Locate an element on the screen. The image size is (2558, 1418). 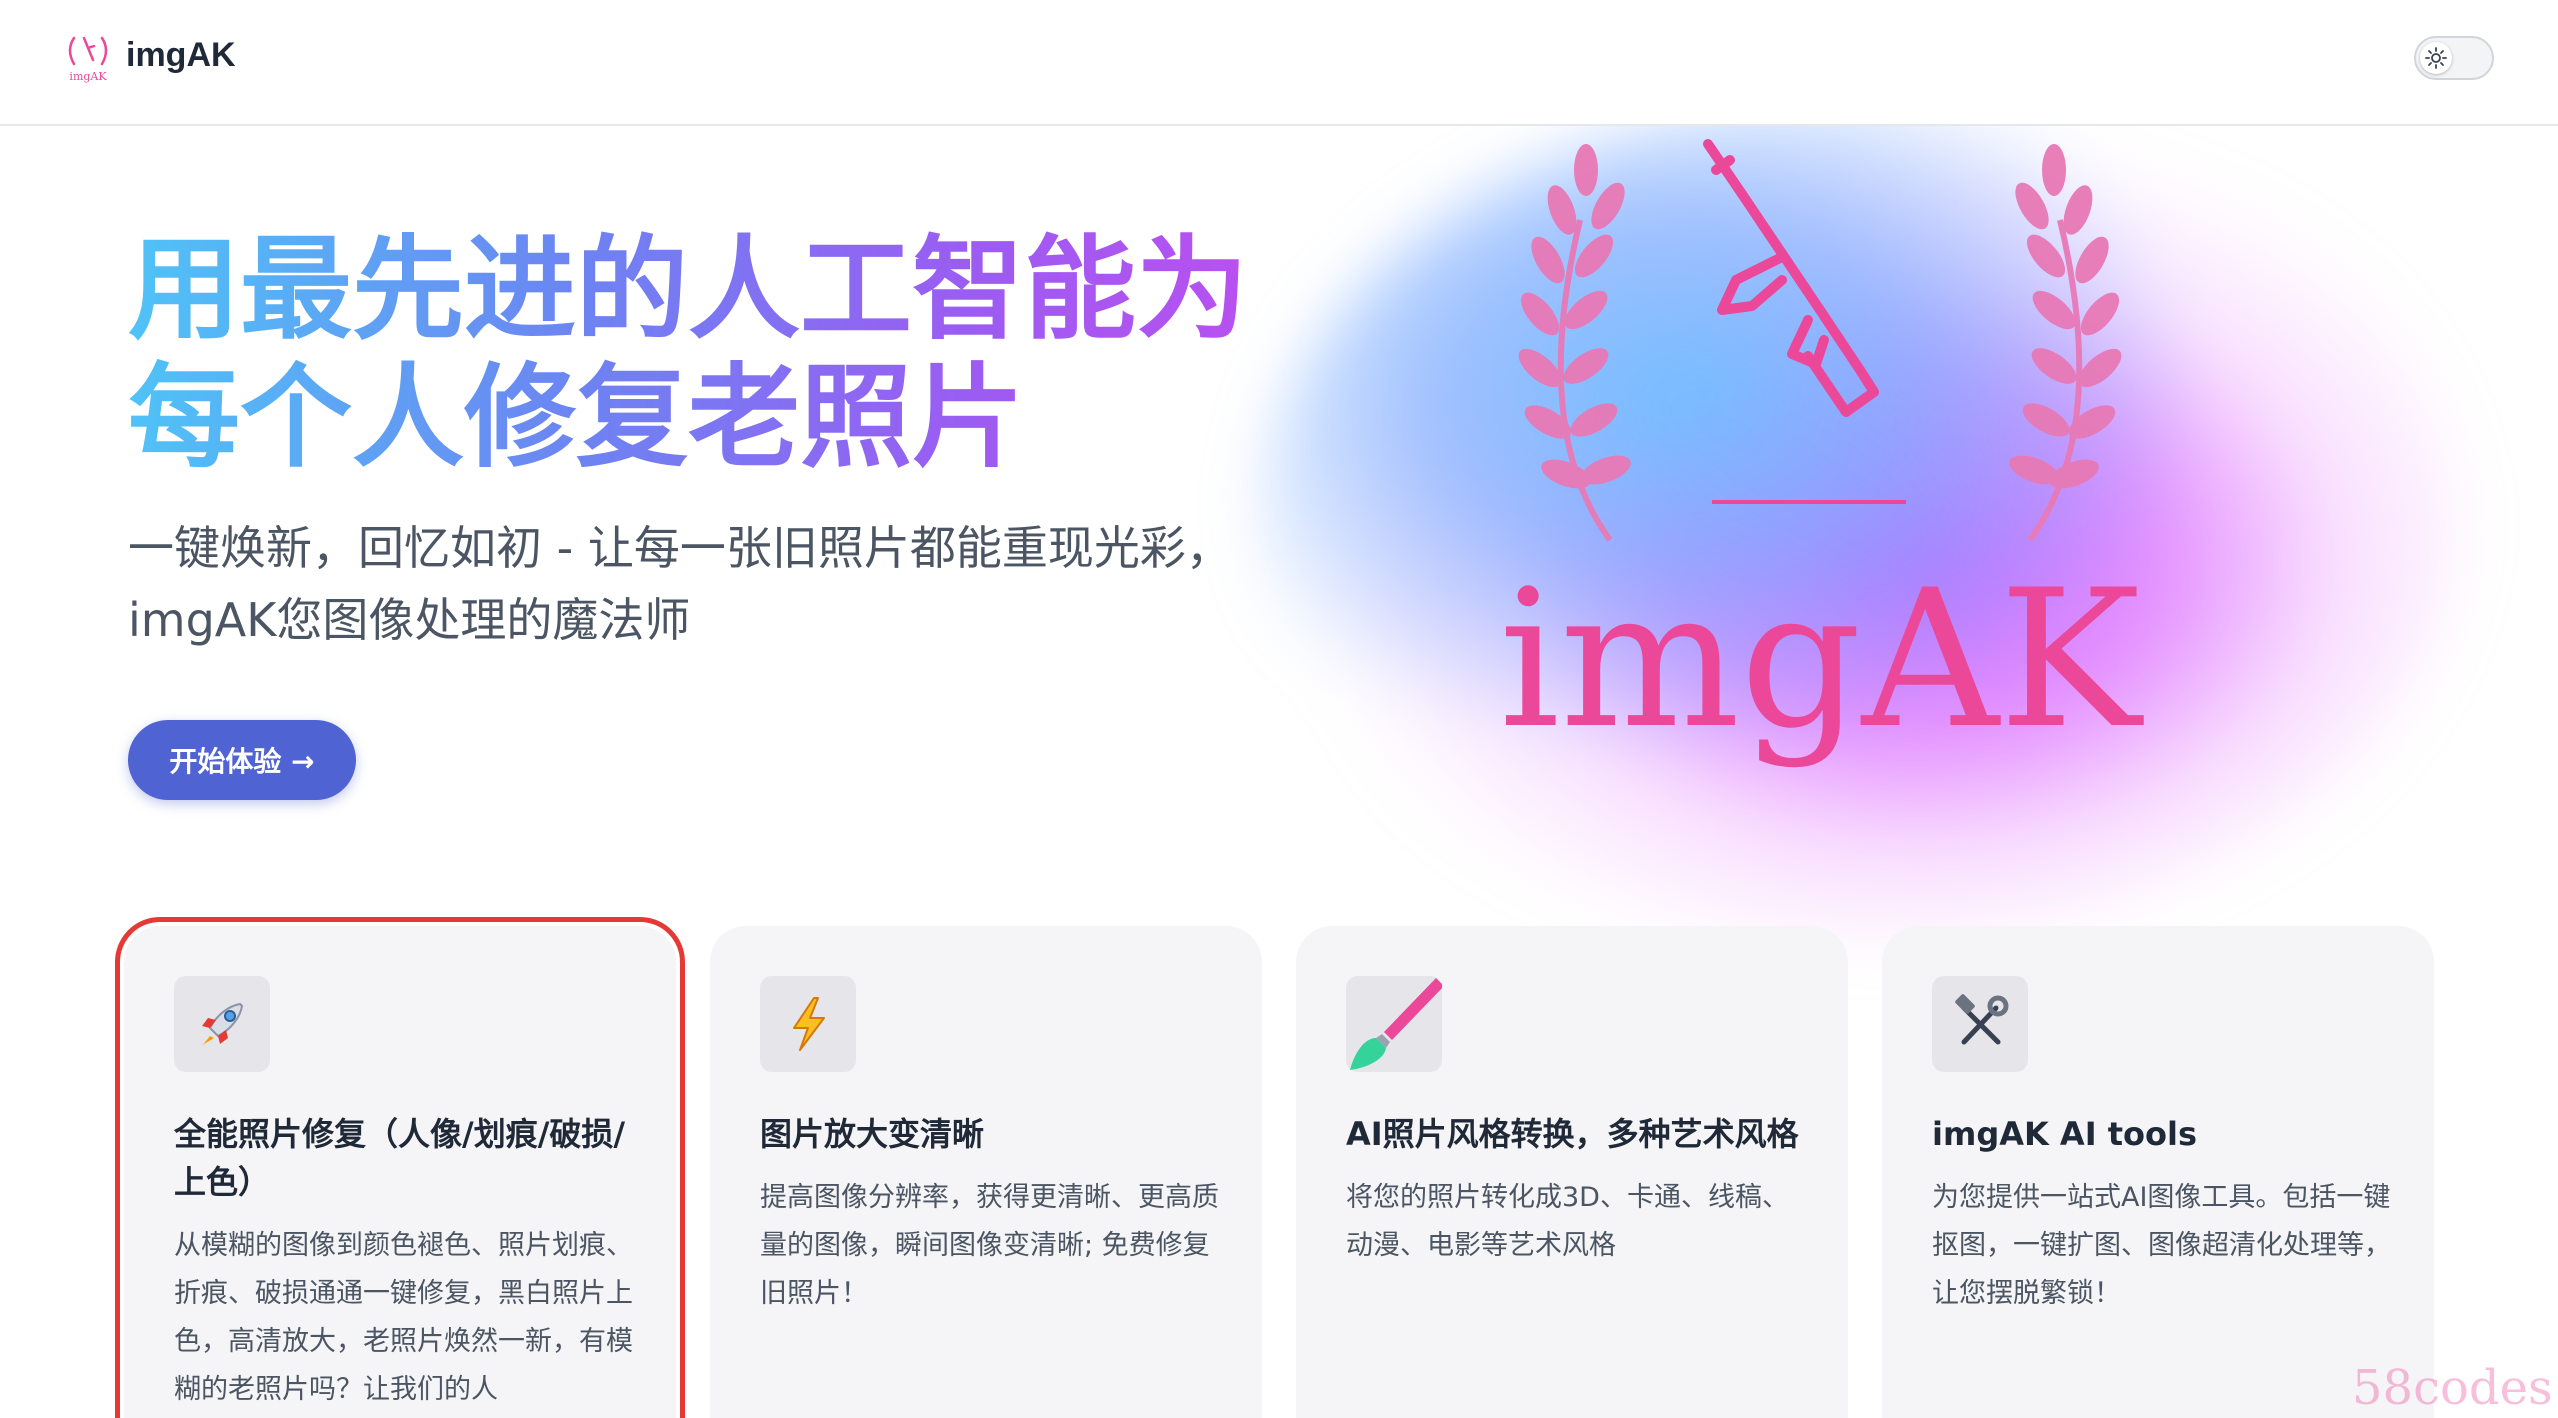
top-navbar: imgAK imgAK is located at coordinates (1279, 63).